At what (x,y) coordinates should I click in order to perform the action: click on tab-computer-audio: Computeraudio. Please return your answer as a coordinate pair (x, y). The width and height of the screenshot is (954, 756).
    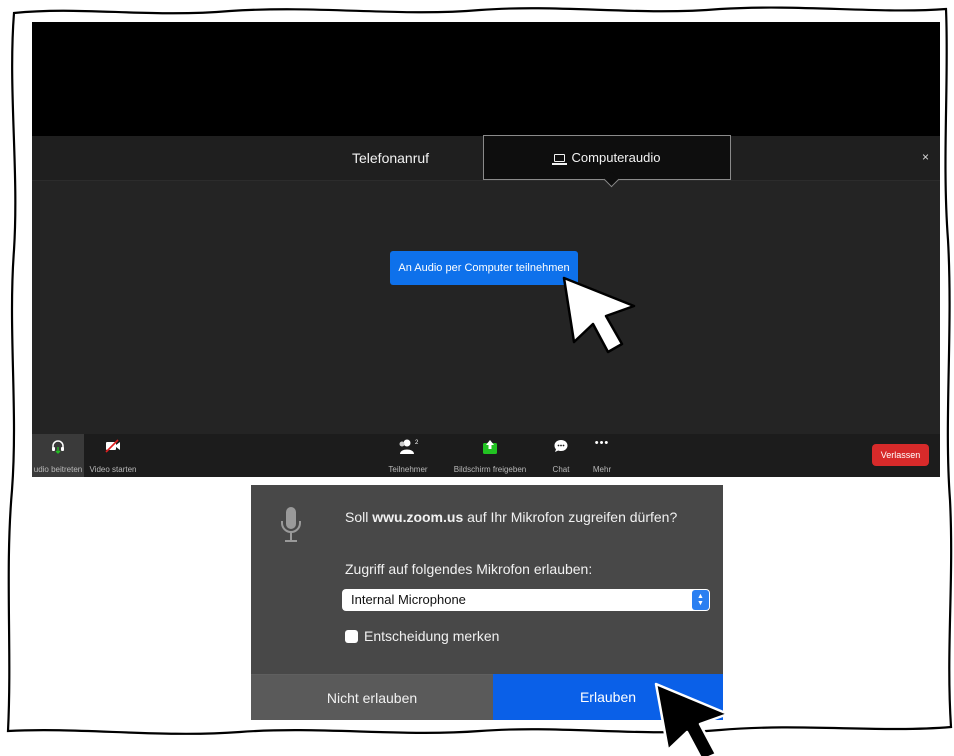
    Looking at the image, I should click on (607, 157).